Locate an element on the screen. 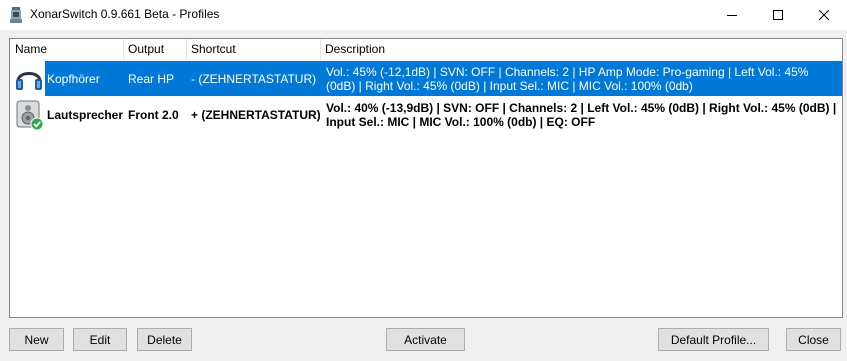 The height and width of the screenshot is (361, 847). maximize-button is located at coordinates (778, 15).